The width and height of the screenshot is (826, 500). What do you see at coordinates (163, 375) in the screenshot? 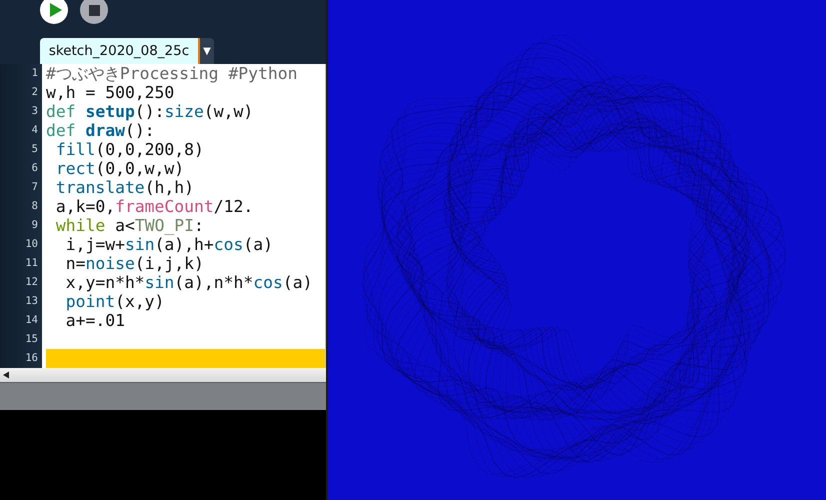
I see `horizontal-scrollbar` at bounding box center [163, 375].